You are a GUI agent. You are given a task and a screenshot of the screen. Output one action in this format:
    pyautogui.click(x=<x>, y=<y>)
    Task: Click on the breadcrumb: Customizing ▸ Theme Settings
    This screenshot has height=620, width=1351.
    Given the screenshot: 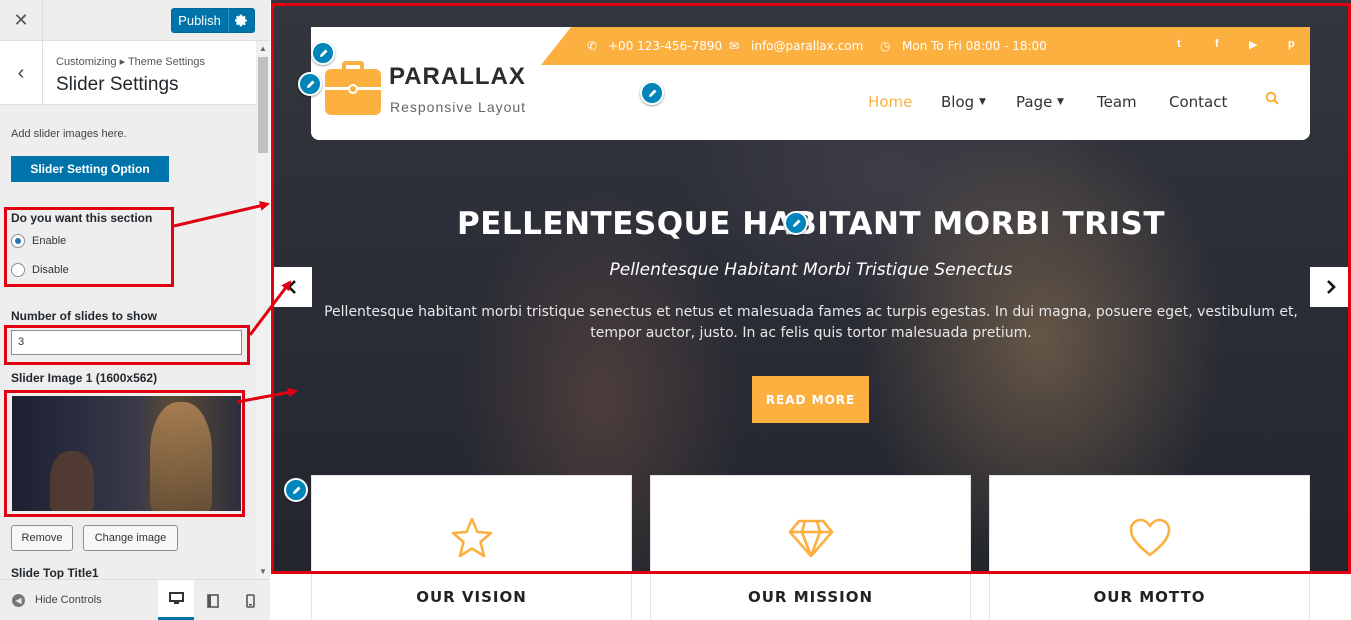 What is the action you would take?
    pyautogui.click(x=130, y=62)
    